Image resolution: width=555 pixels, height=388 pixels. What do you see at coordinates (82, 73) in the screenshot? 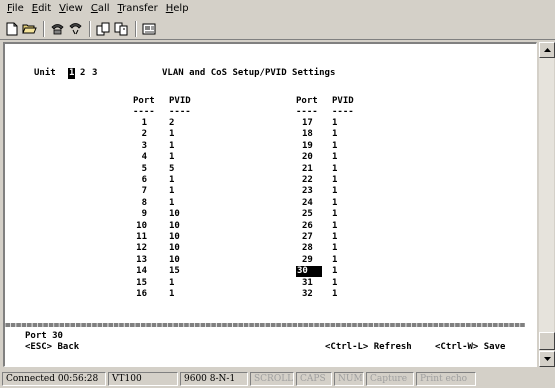
I see `unit-option-2: 2` at bounding box center [82, 73].